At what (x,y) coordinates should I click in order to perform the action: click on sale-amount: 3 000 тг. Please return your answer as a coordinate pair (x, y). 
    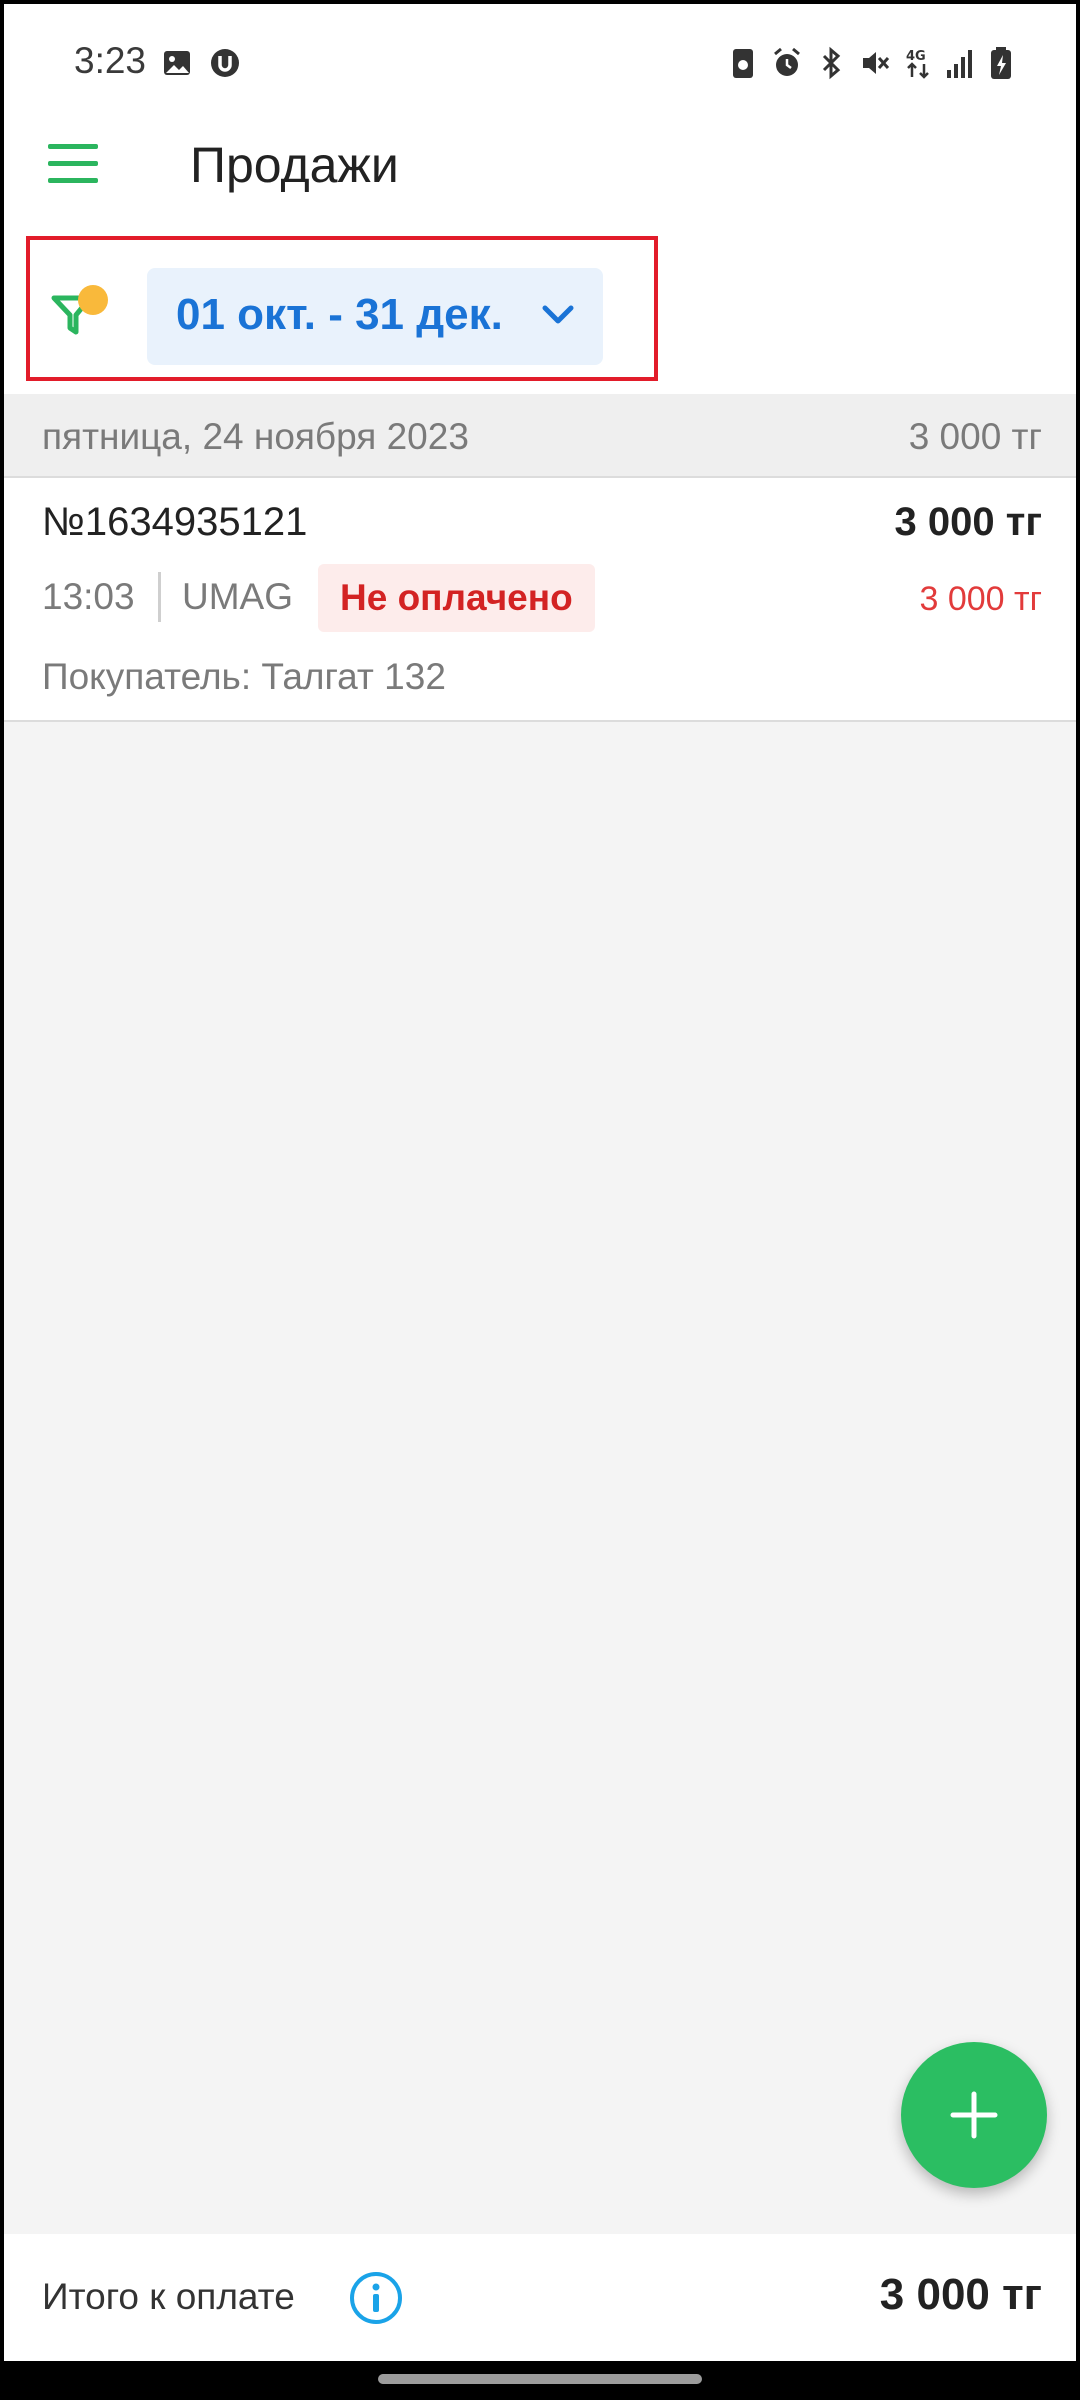
    Looking at the image, I should click on (968, 522).